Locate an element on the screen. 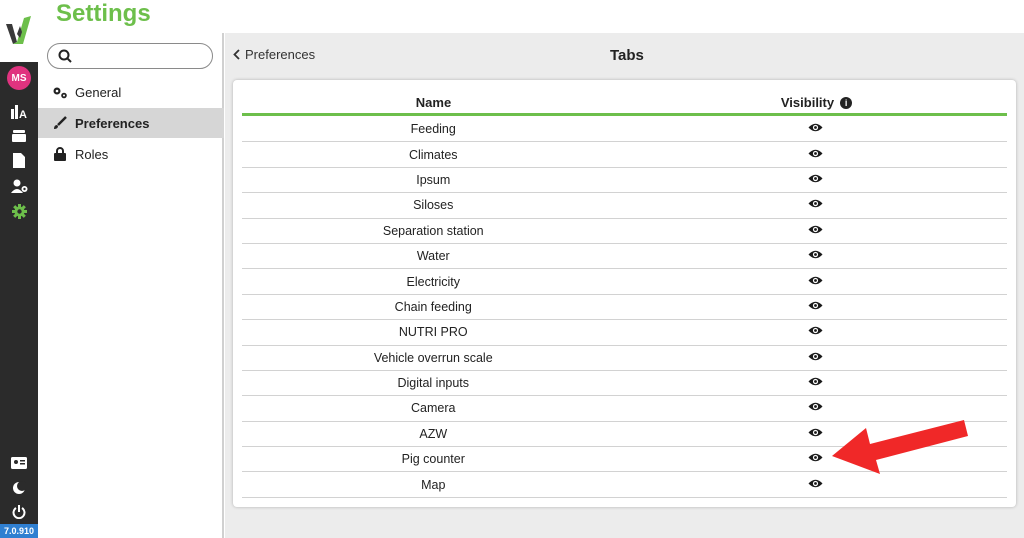 Image resolution: width=1024 pixels, height=538 pixels. logo-icon is located at coordinates (18, 30).